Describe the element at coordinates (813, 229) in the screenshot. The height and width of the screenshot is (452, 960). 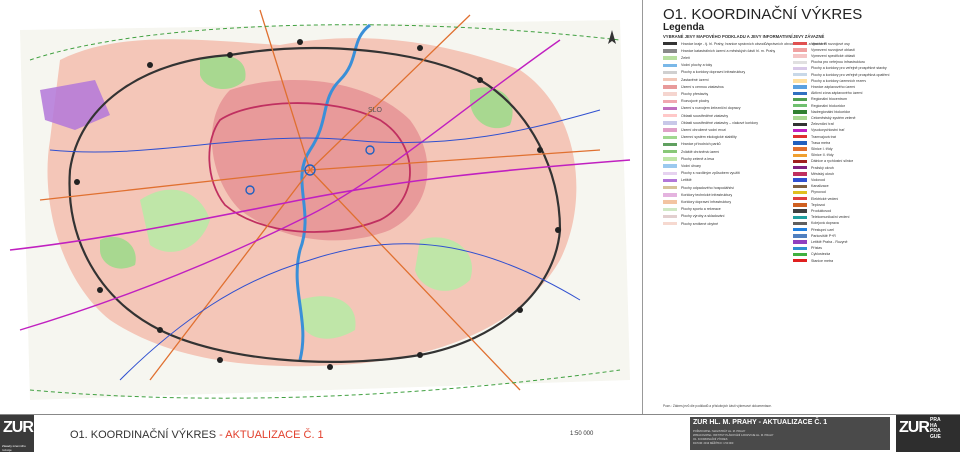
I see `legend-item: Přestupní uzel` at that location.